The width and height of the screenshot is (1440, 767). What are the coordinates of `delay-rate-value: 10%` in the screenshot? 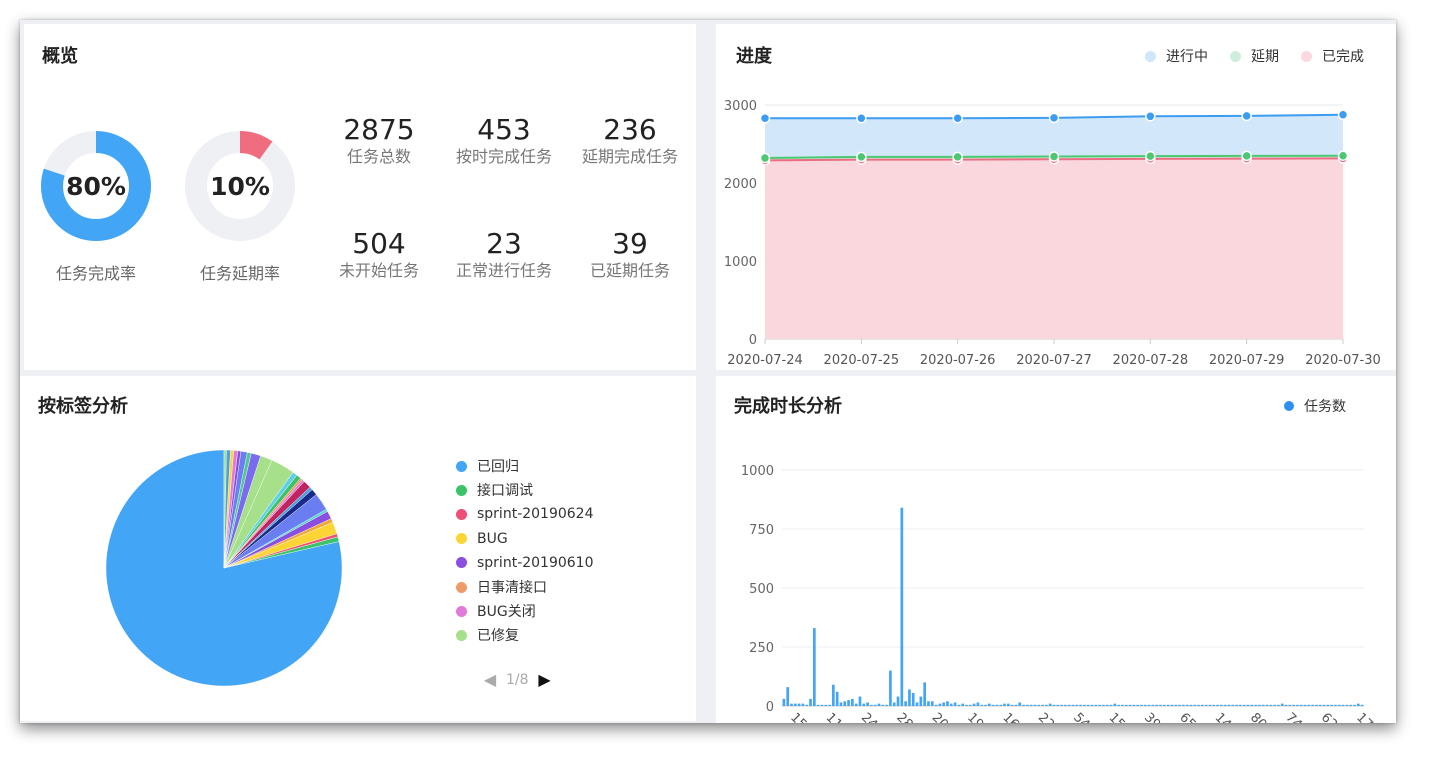 It's located at (240, 186).